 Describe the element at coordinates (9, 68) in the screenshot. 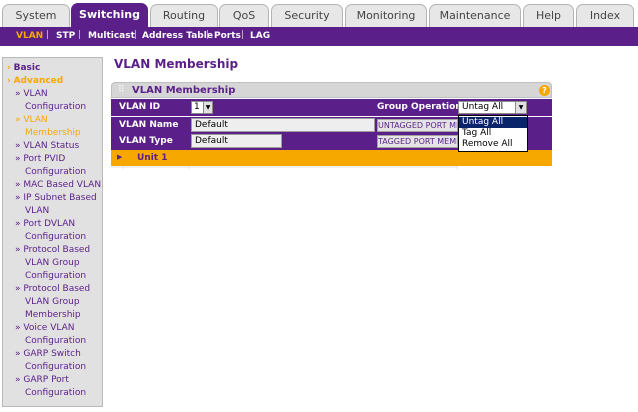

I see `chevron-right-icon: ›` at that location.